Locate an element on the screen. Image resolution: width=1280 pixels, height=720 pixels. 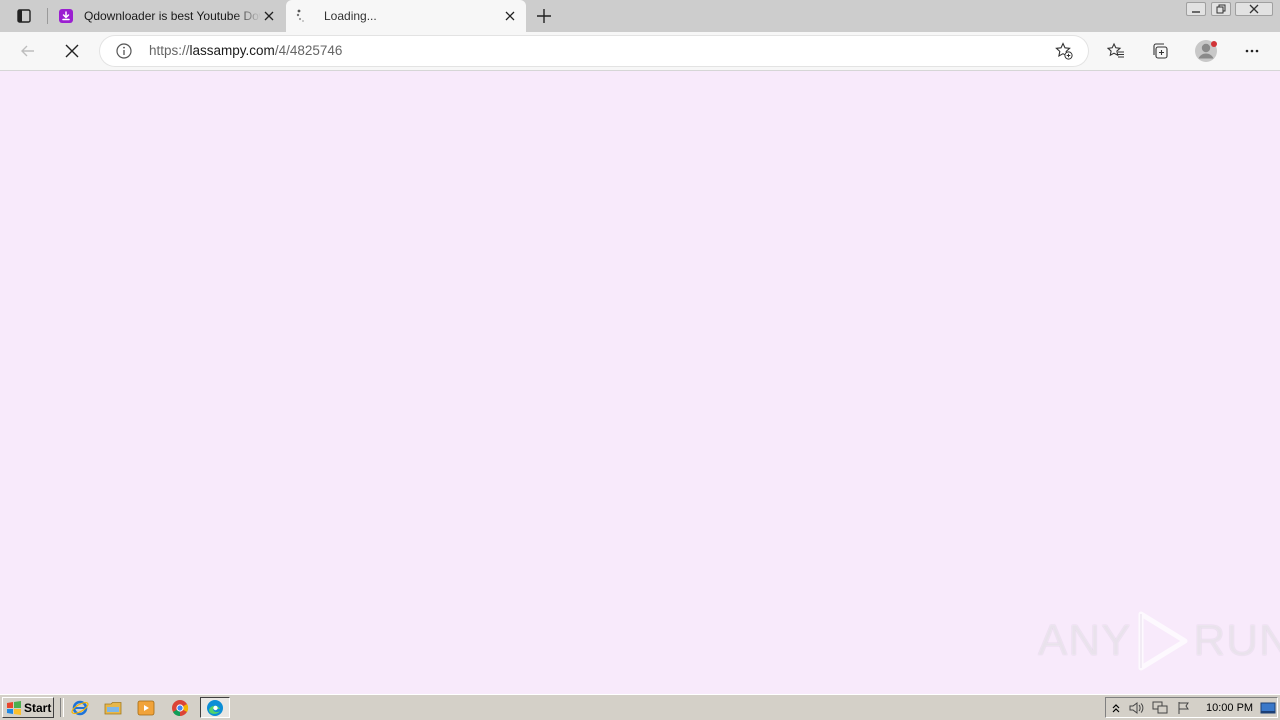
url-host: lassampy.com is located at coordinates (232, 50).